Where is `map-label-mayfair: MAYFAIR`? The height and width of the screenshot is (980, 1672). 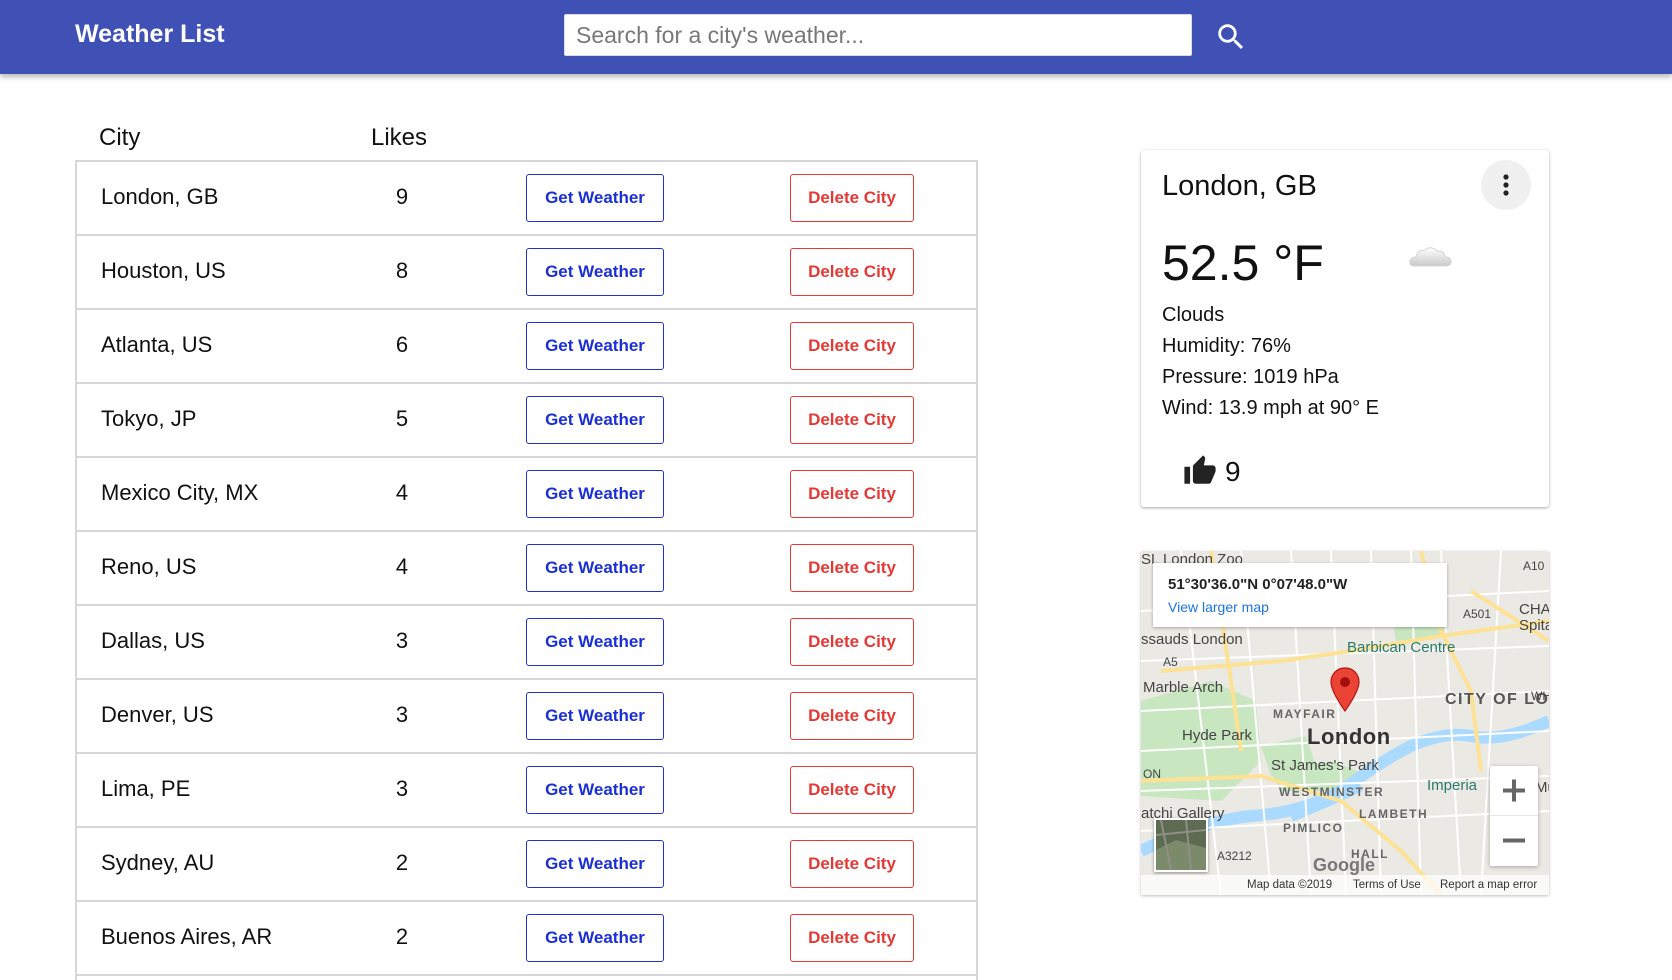
map-label-mayfair: MAYFAIR is located at coordinates (1305, 714).